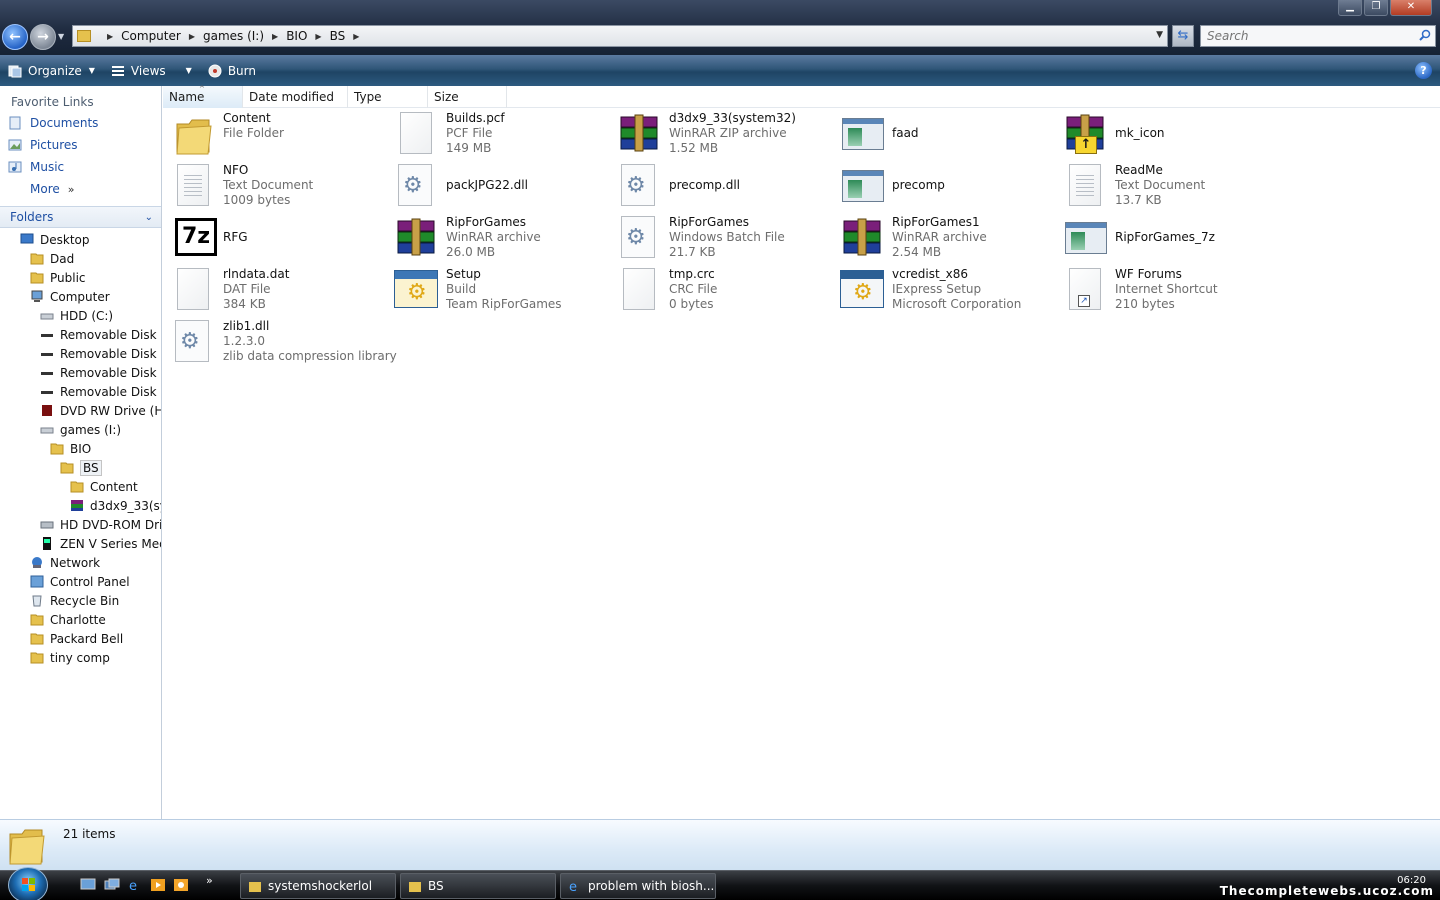 The height and width of the screenshot is (900, 1440). What do you see at coordinates (502, 134) in the screenshot?
I see `file-item: Builds.pcf PCF File 149 MB` at bounding box center [502, 134].